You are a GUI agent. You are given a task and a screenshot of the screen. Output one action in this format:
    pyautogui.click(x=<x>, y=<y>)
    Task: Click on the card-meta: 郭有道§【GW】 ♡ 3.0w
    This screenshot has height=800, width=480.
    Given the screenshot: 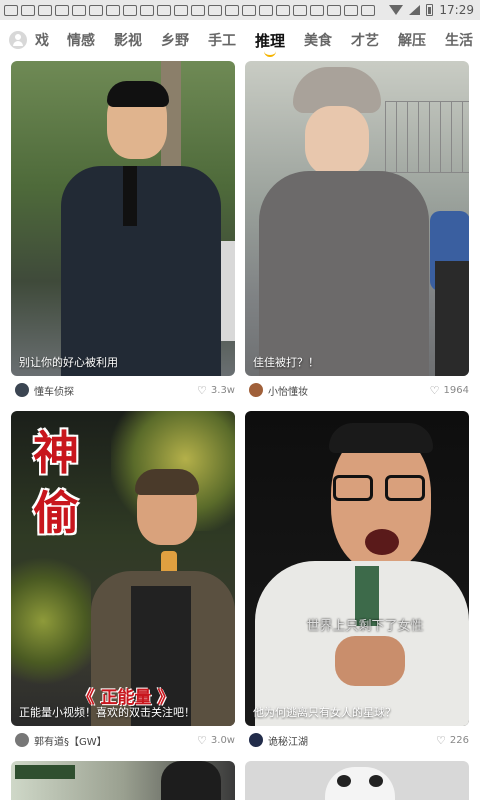 What is the action you would take?
    pyautogui.click(x=123, y=740)
    